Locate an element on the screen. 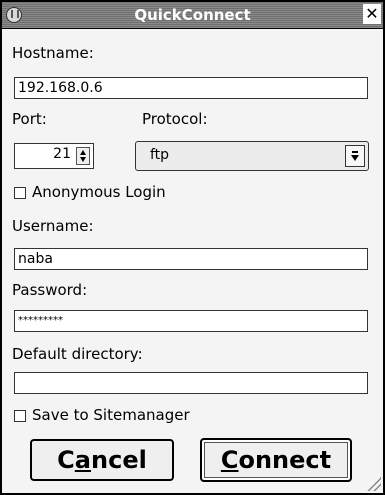 Image resolution: width=385 pixels, height=495 pixels. window-title: QuickConnect is located at coordinates (192, 15).